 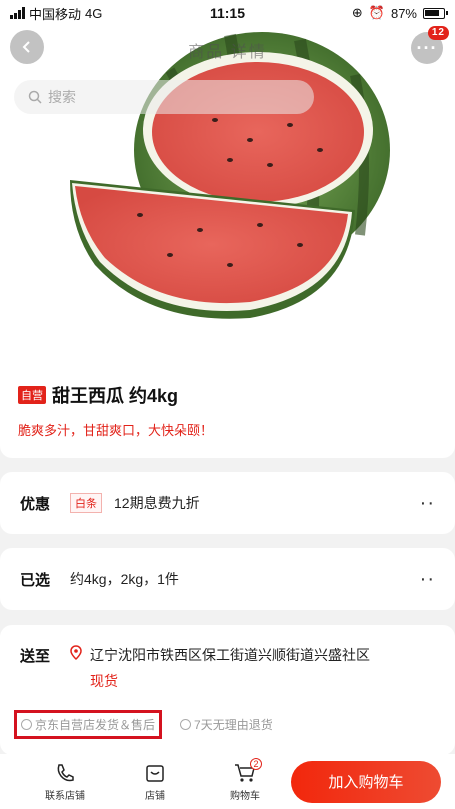 I want to click on cart-count-badge: 2, so click(x=256, y=763).